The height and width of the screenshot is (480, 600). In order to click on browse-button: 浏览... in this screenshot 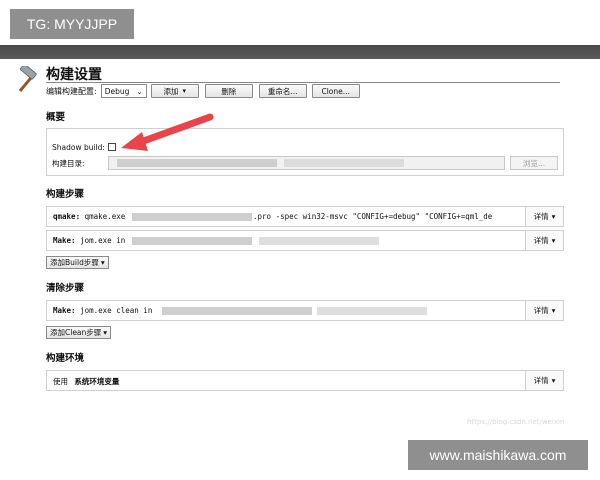, I will do `click(534, 163)`.